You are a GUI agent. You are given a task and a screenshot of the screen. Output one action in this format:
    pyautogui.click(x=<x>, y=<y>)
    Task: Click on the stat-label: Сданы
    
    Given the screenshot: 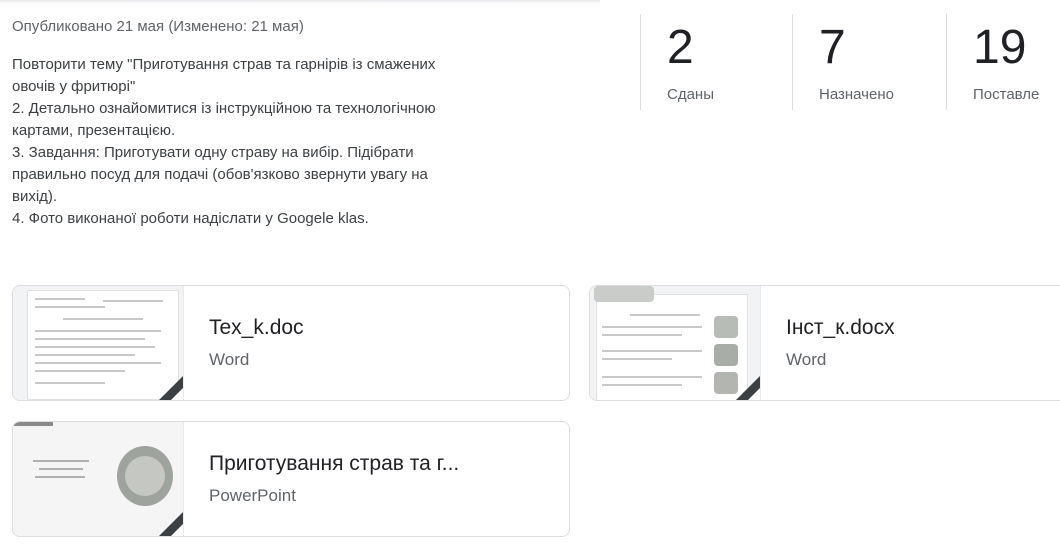 What is the action you would take?
    pyautogui.click(x=690, y=94)
    